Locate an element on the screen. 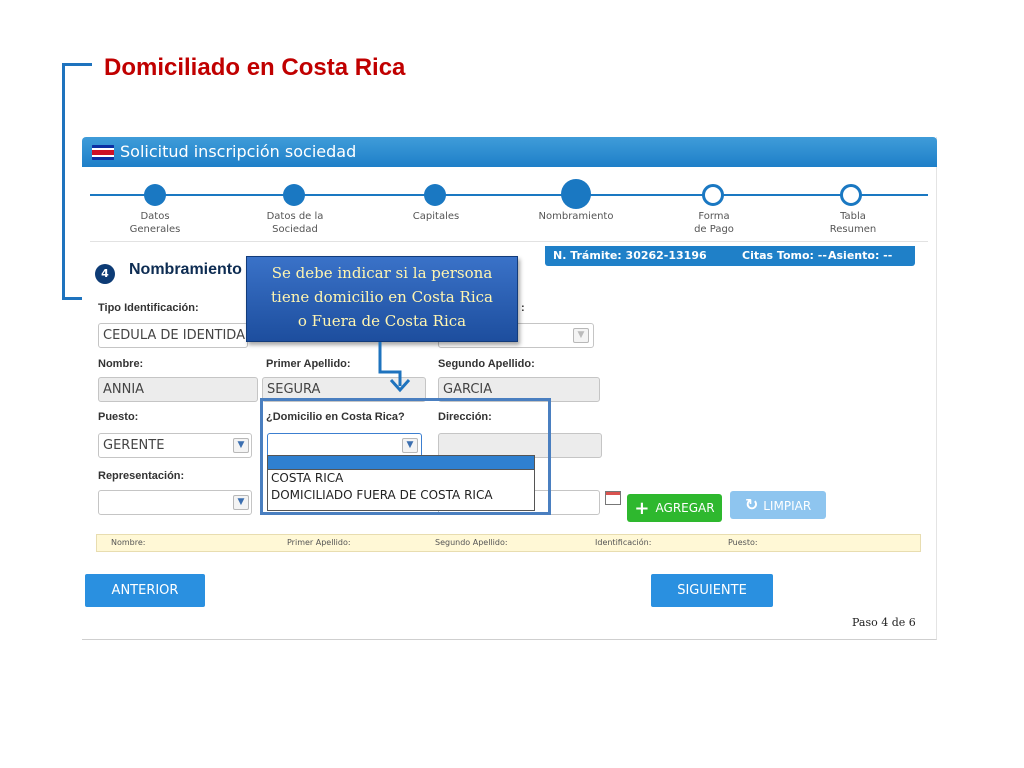  step-dot-tabla-resumen is located at coordinates (851, 195).